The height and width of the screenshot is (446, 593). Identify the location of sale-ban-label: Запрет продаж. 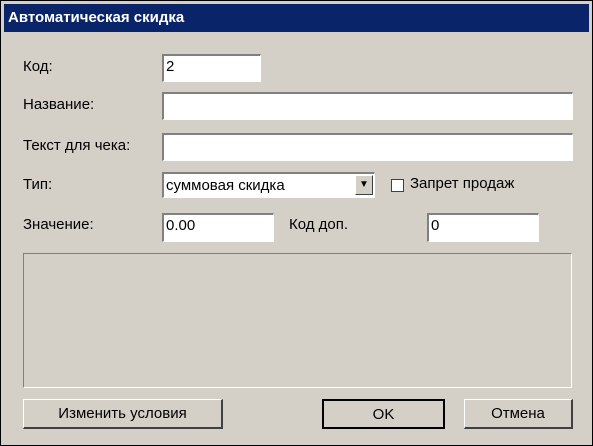
(462, 183).